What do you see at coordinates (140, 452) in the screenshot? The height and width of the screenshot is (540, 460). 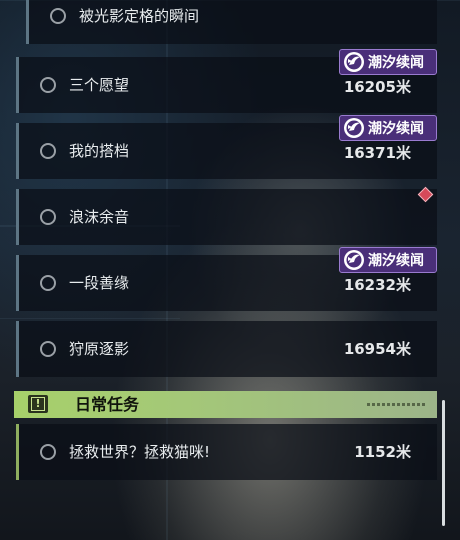 I see `quest-title: 拯救世界？拯救猫咪!` at bounding box center [140, 452].